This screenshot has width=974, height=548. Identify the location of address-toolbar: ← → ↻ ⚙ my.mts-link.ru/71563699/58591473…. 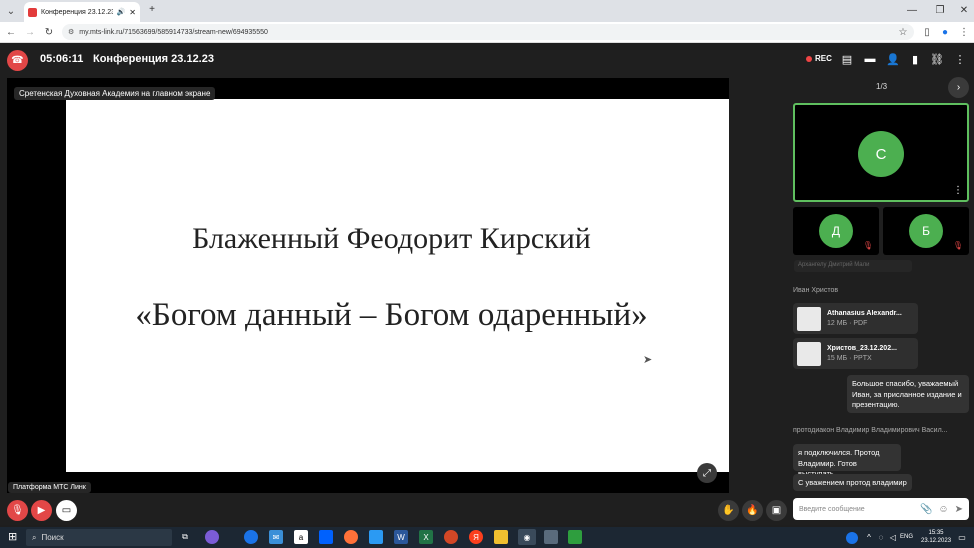
(487, 32).